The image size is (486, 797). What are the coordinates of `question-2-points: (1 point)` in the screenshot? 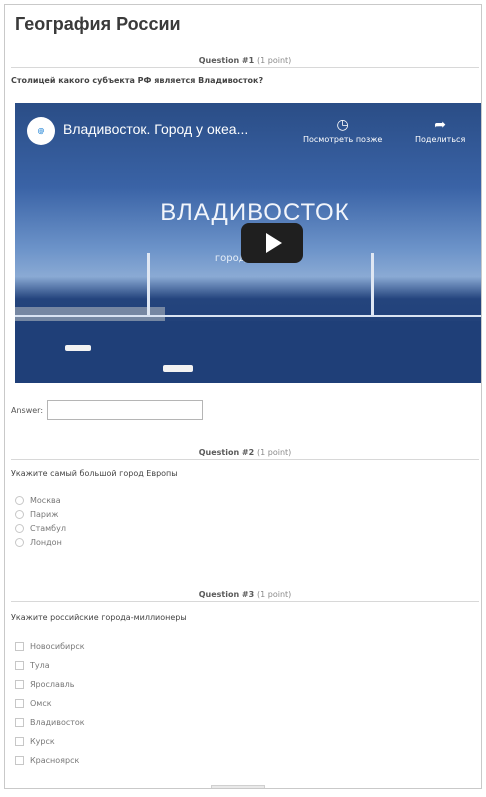 It's located at (274, 452).